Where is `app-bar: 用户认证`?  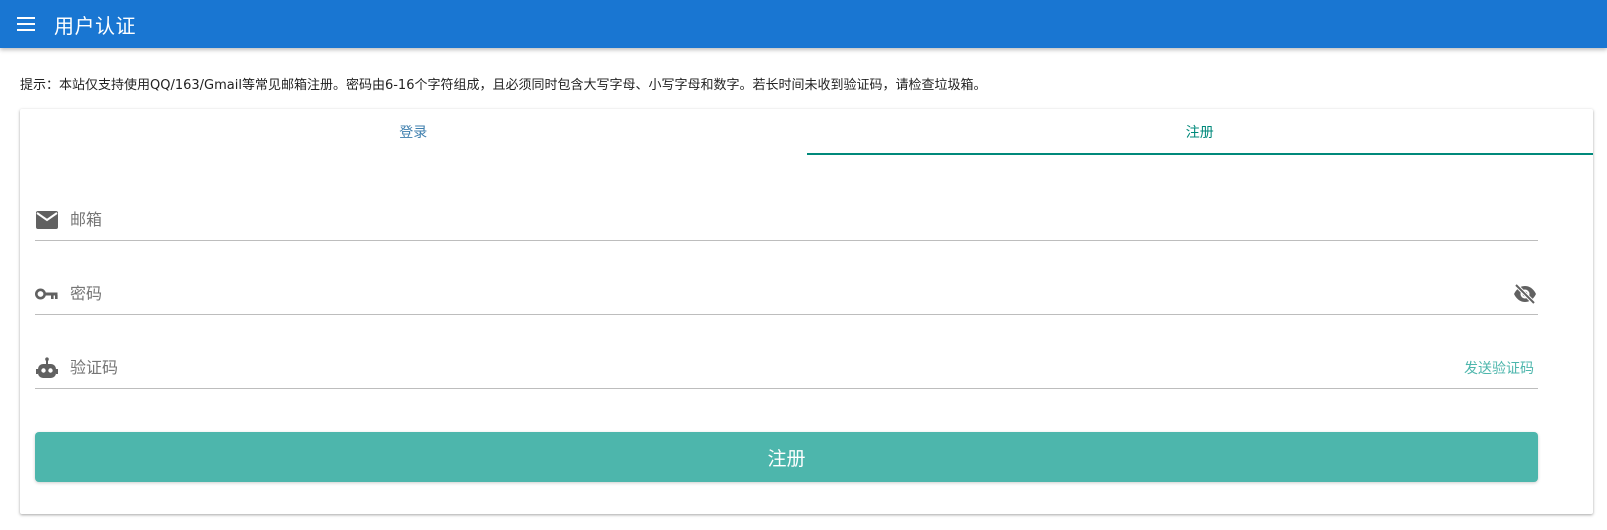 app-bar: 用户认证 is located at coordinates (803, 24).